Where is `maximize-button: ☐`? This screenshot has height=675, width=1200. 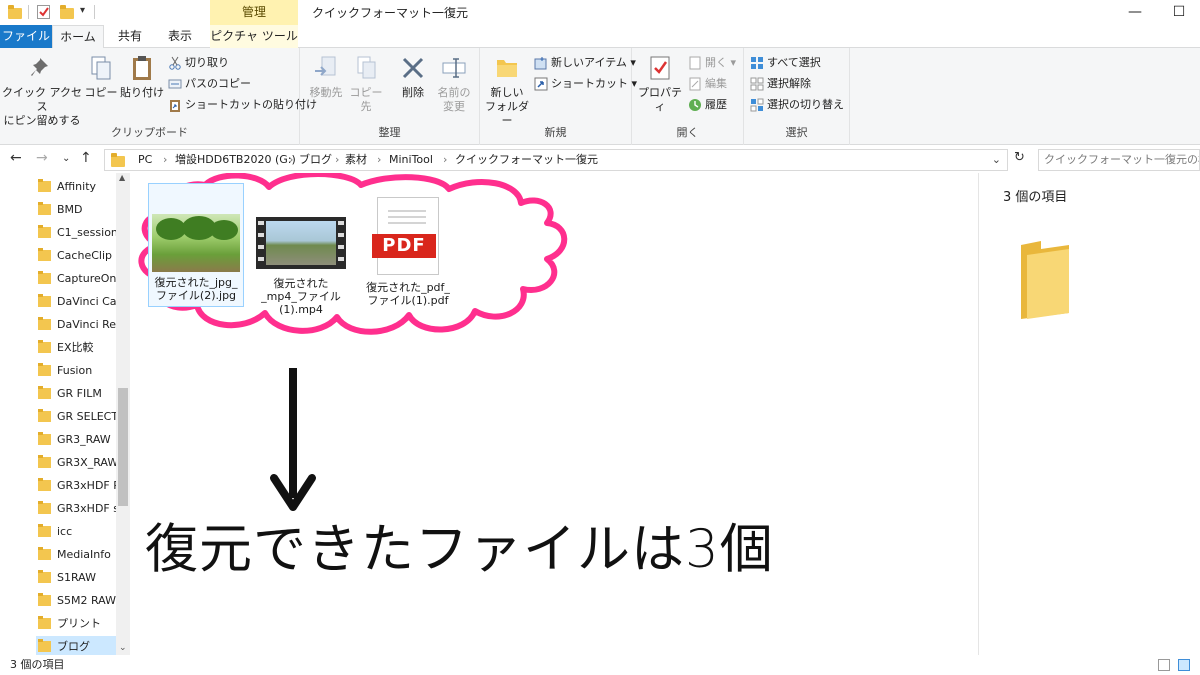
maximize-button: ☐ is located at coordinates (1179, 12).